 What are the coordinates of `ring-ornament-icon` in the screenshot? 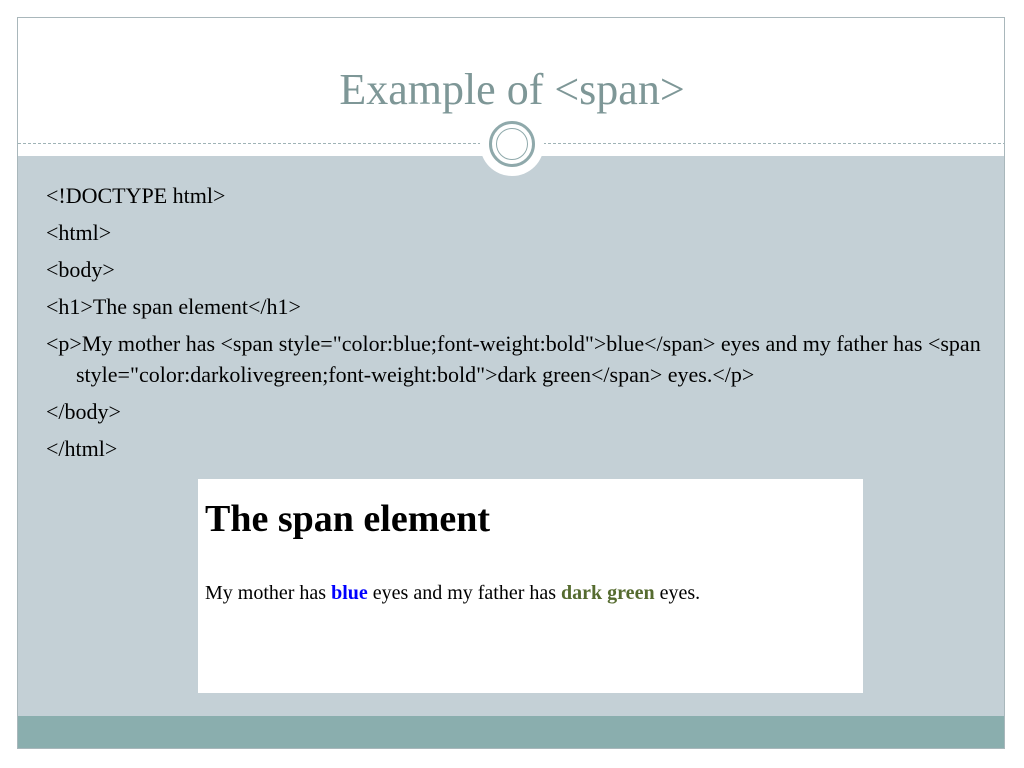 It's located at (512, 144).